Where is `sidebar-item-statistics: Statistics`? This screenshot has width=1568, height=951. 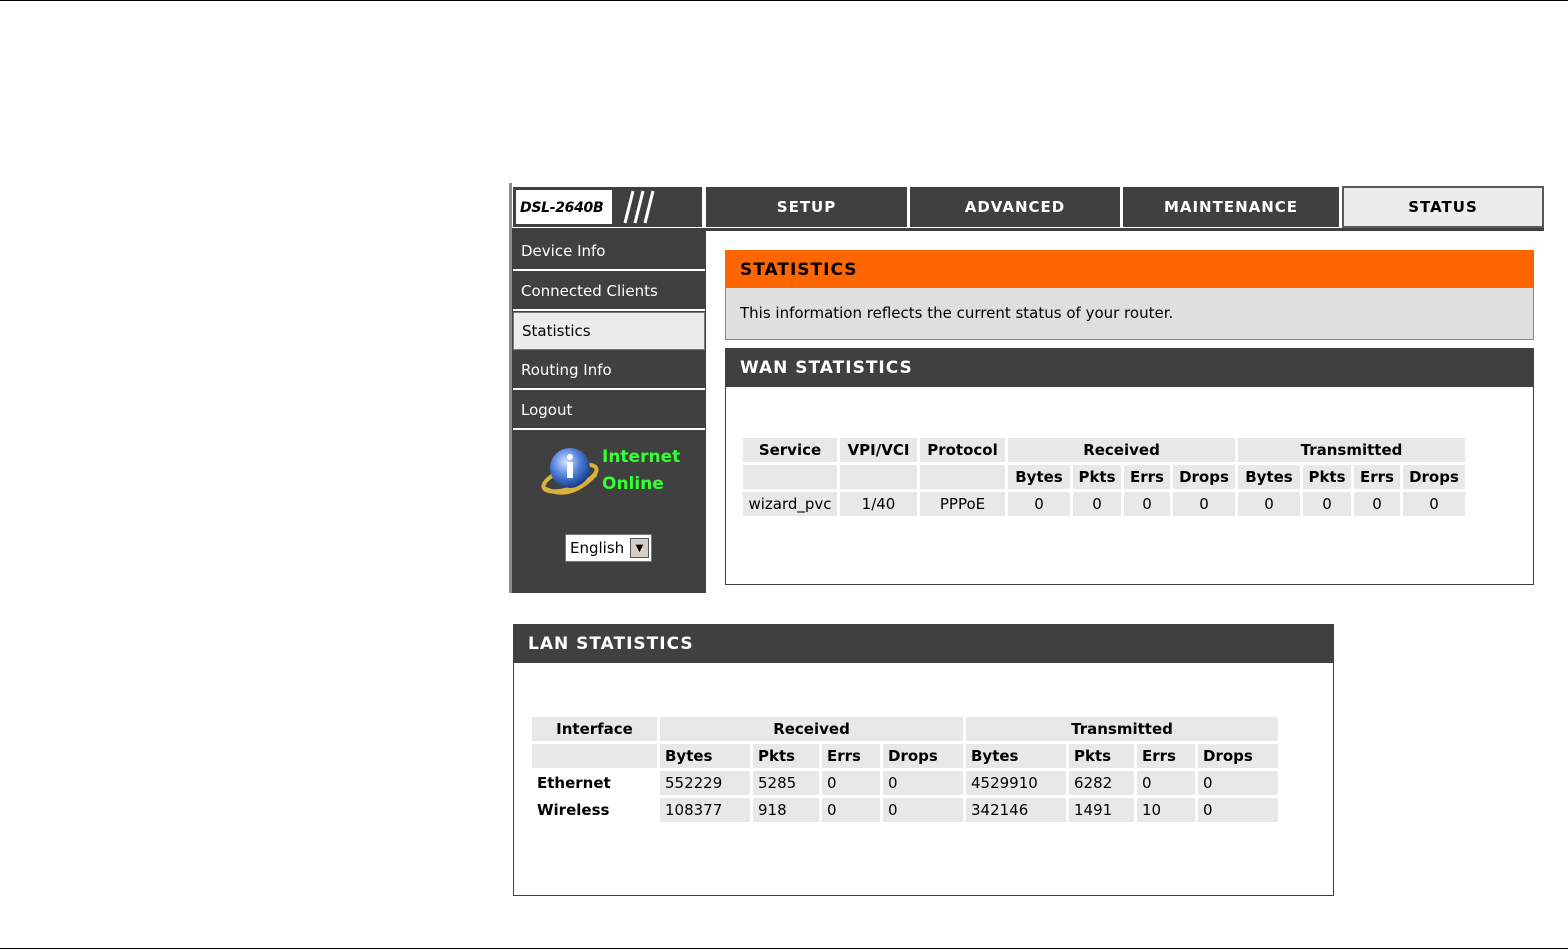 sidebar-item-statistics: Statistics is located at coordinates (609, 331).